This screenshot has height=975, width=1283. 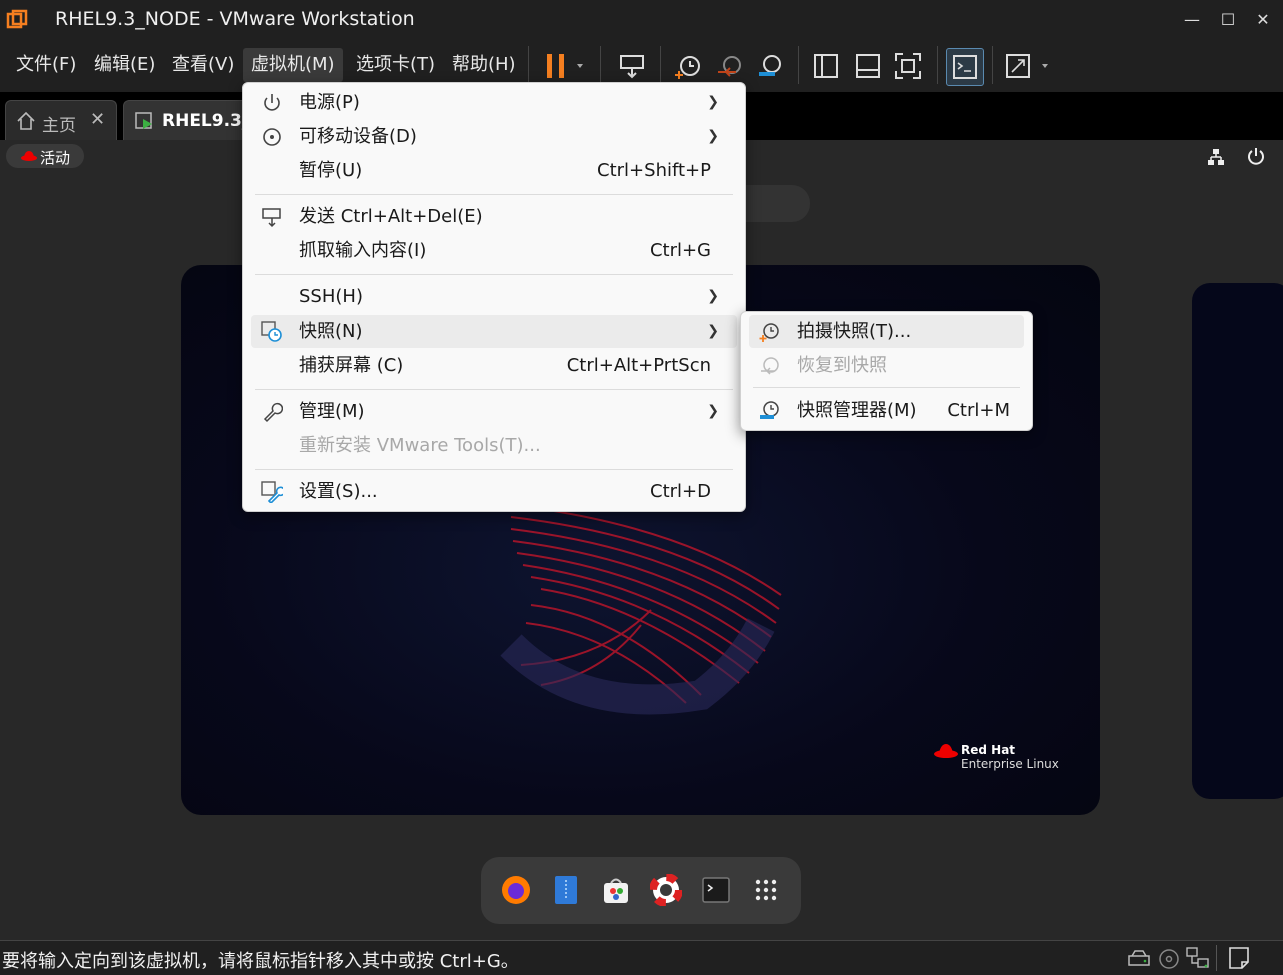 What do you see at coordinates (1239, 958) in the screenshot?
I see `notes-icon` at bounding box center [1239, 958].